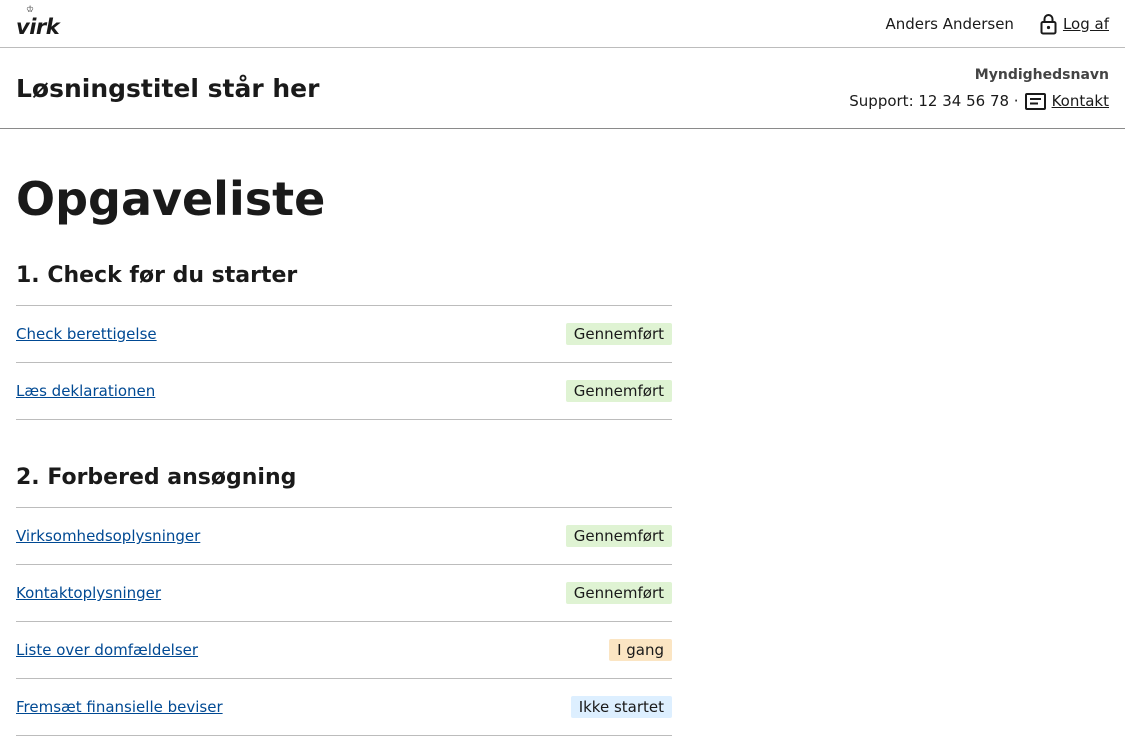  What do you see at coordinates (344, 707) in the screenshot?
I see `task-row: Fremsæt finansielle beviser Ikke startet` at bounding box center [344, 707].